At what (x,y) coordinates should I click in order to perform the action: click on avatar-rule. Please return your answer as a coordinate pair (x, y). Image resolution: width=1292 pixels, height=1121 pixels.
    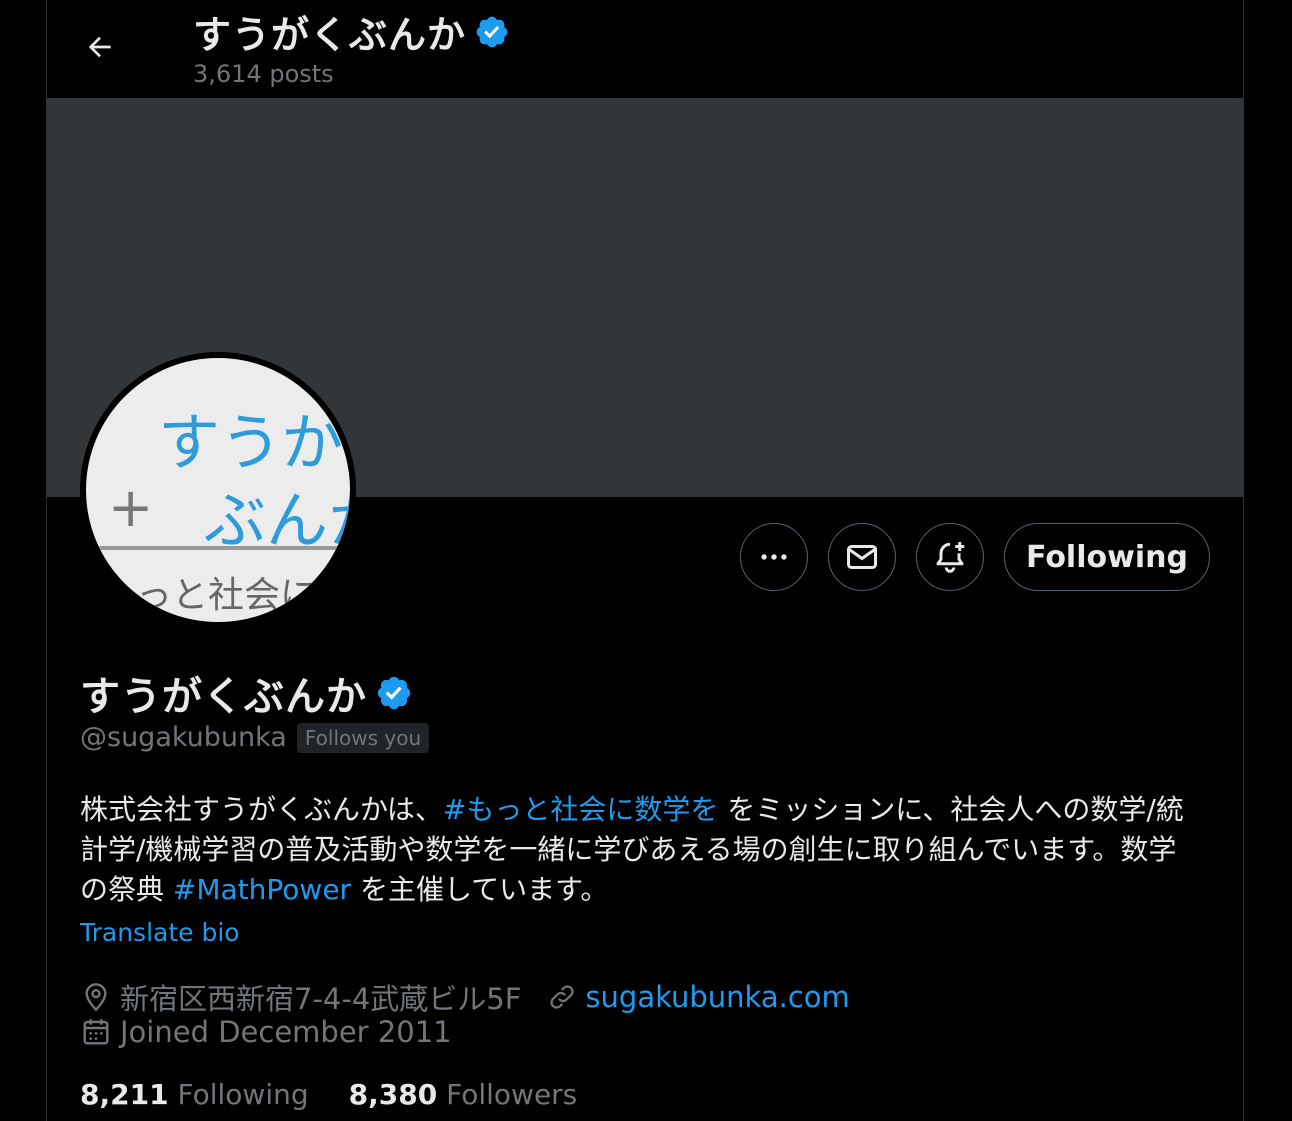
    Looking at the image, I should click on (218, 548).